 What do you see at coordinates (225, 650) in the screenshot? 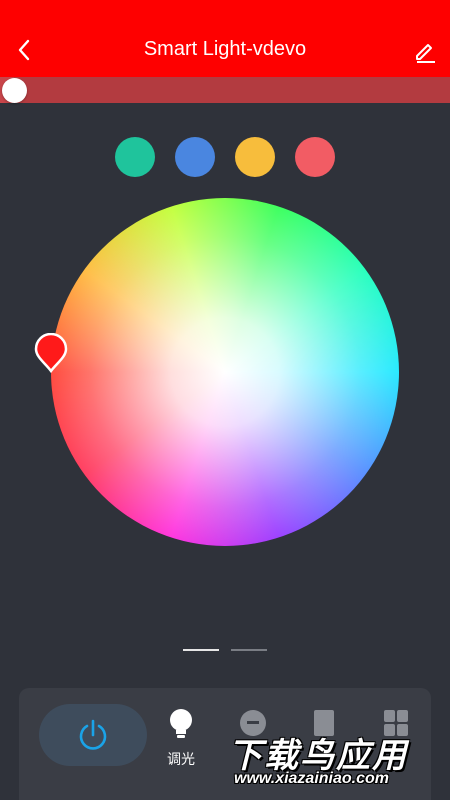
I see `page-indicator` at bounding box center [225, 650].